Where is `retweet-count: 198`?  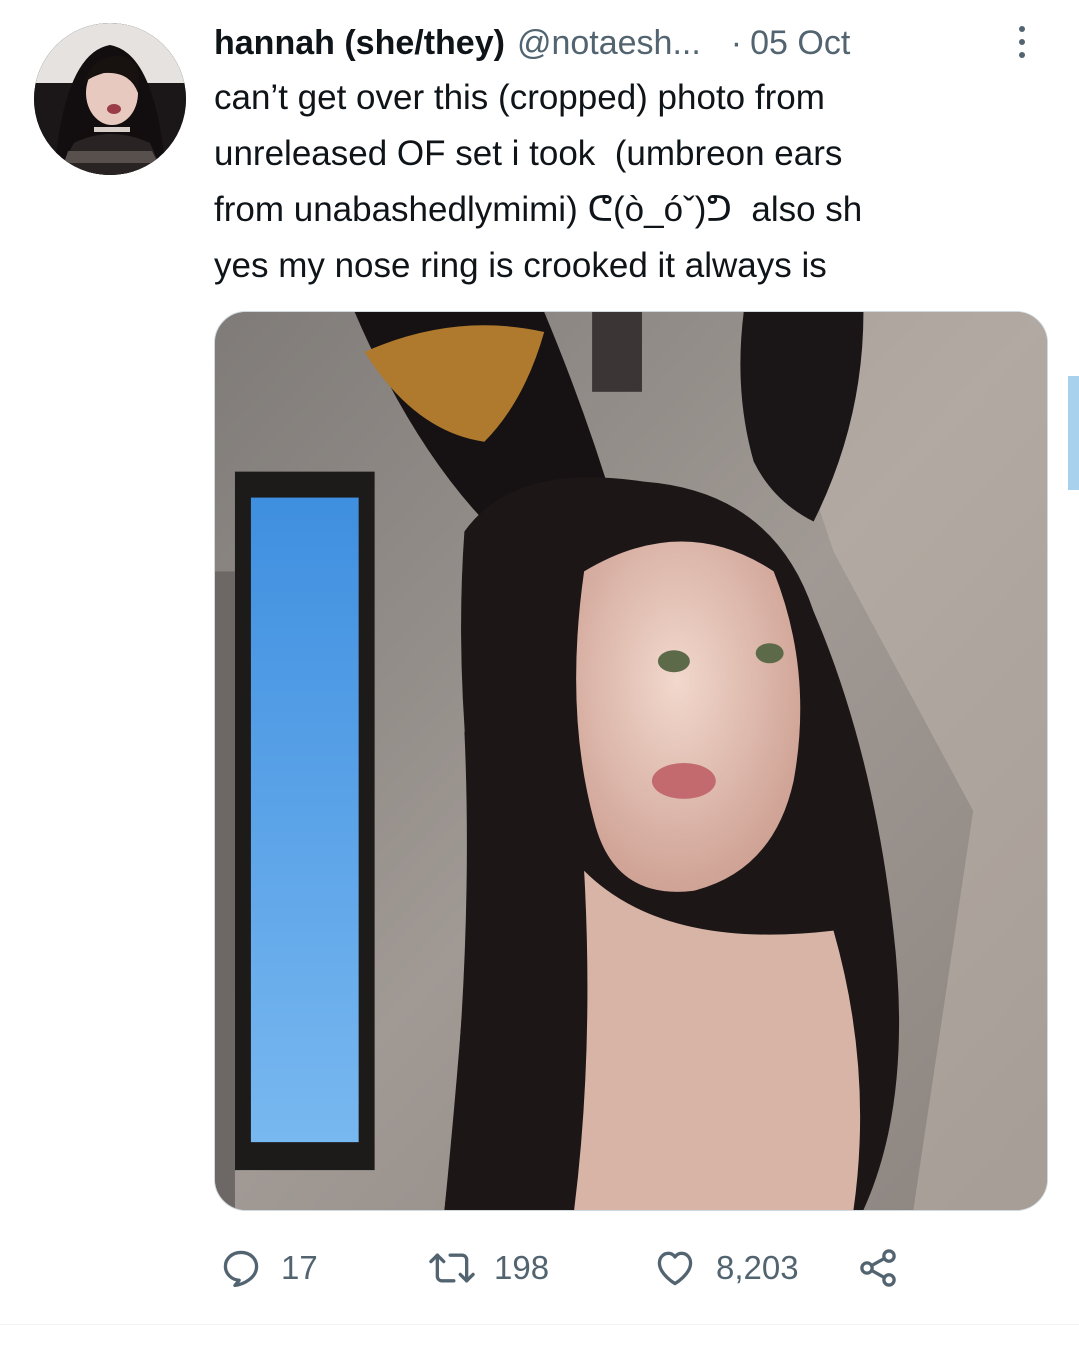 retweet-count: 198 is located at coordinates (522, 1267).